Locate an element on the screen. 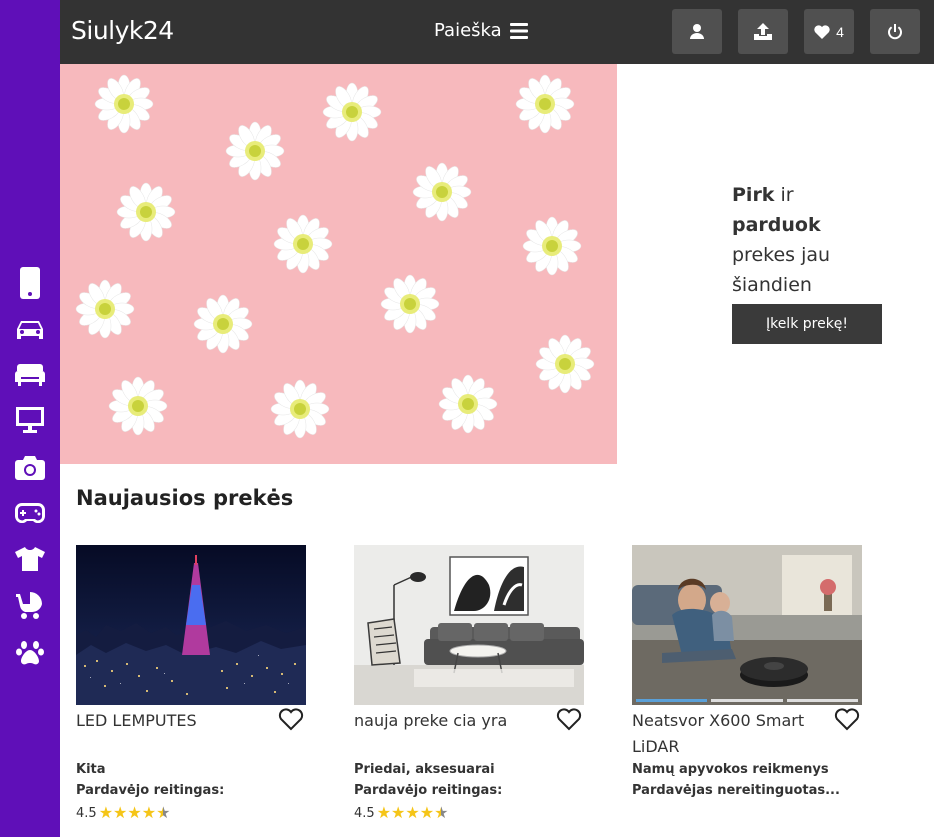  section-title: Naujausios prekės is located at coordinates (185, 498).